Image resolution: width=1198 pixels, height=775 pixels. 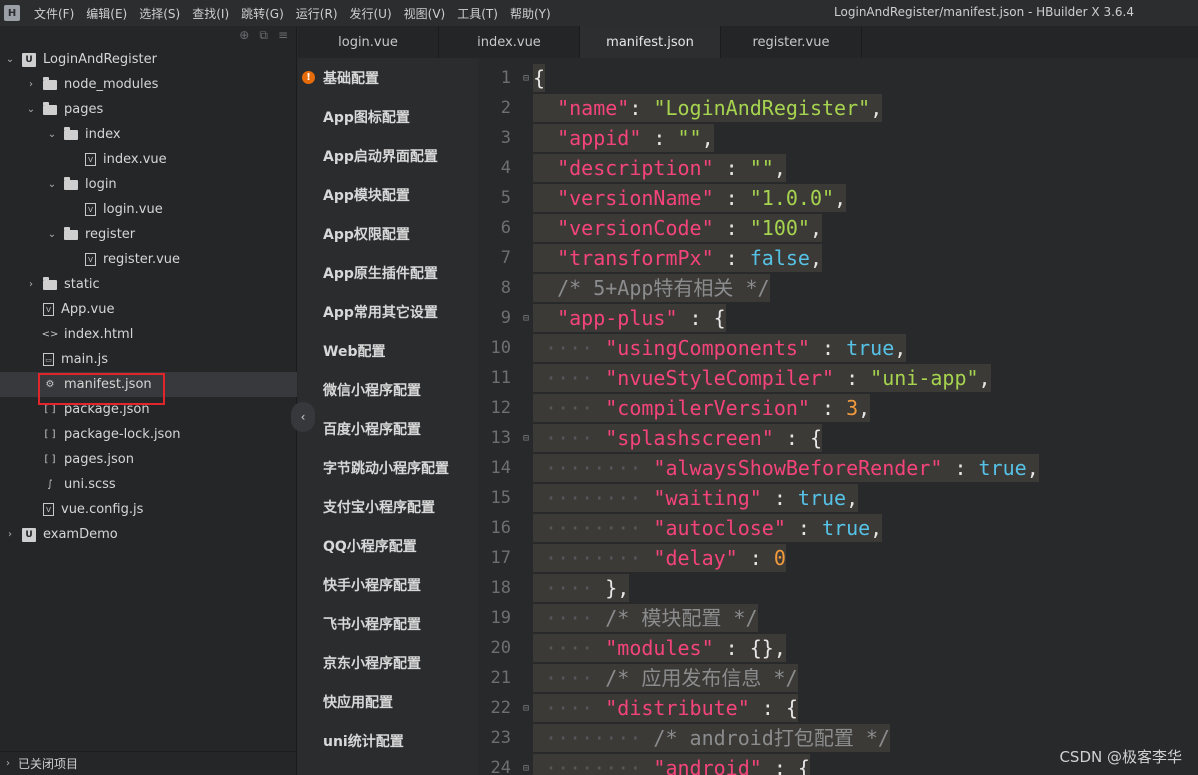 I want to click on menu-item: 帮助(Y), so click(x=530, y=13).